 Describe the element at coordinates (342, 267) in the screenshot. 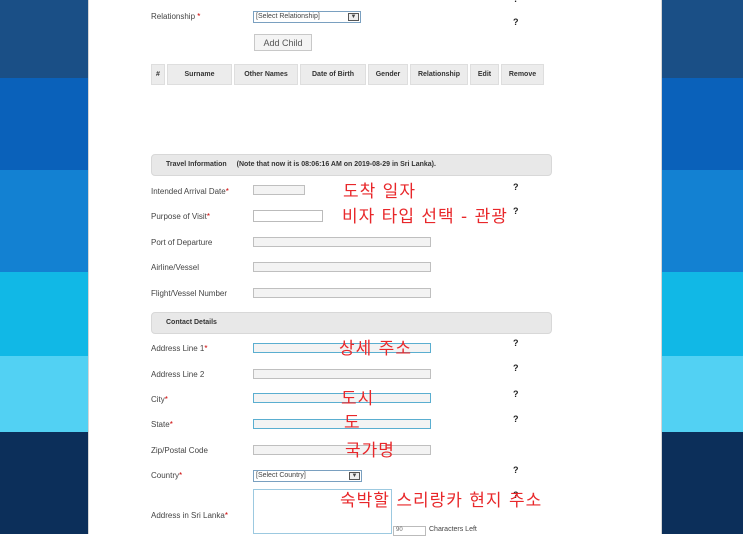

I see `airline-vessel-input` at that location.